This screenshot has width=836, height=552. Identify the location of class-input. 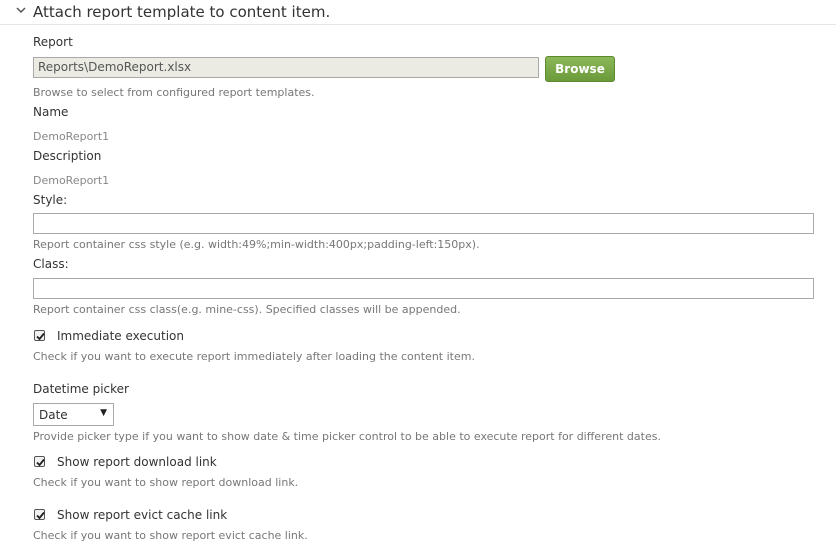
(423, 288).